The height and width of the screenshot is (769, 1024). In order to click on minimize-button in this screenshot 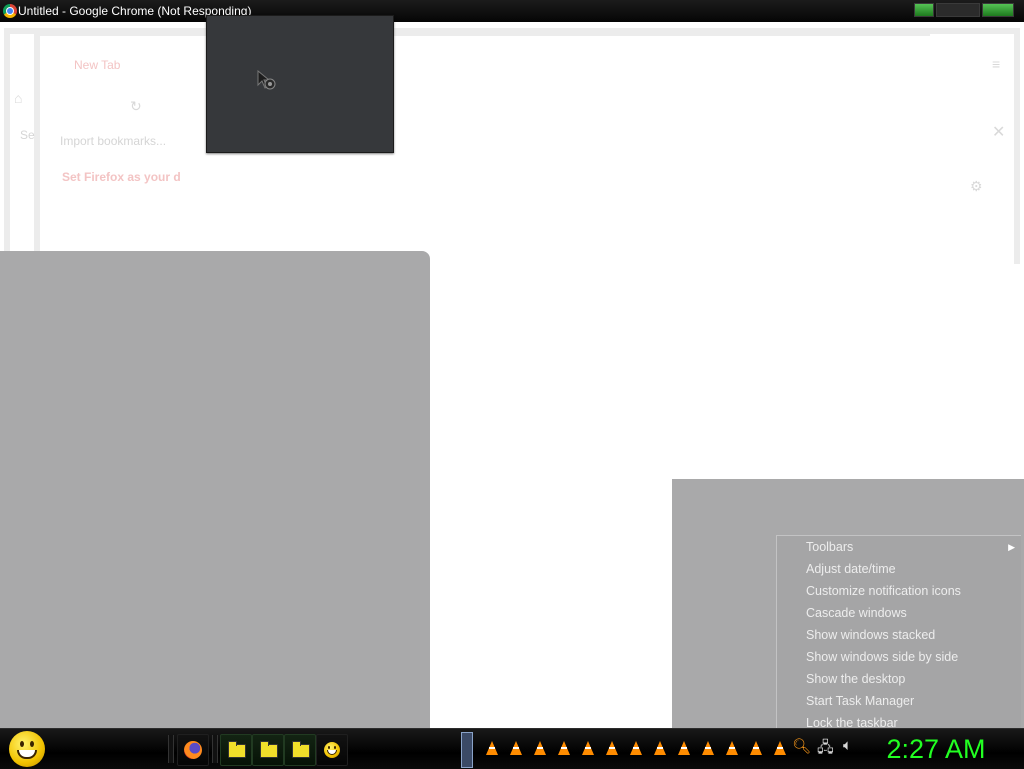, I will do `click(924, 10)`.